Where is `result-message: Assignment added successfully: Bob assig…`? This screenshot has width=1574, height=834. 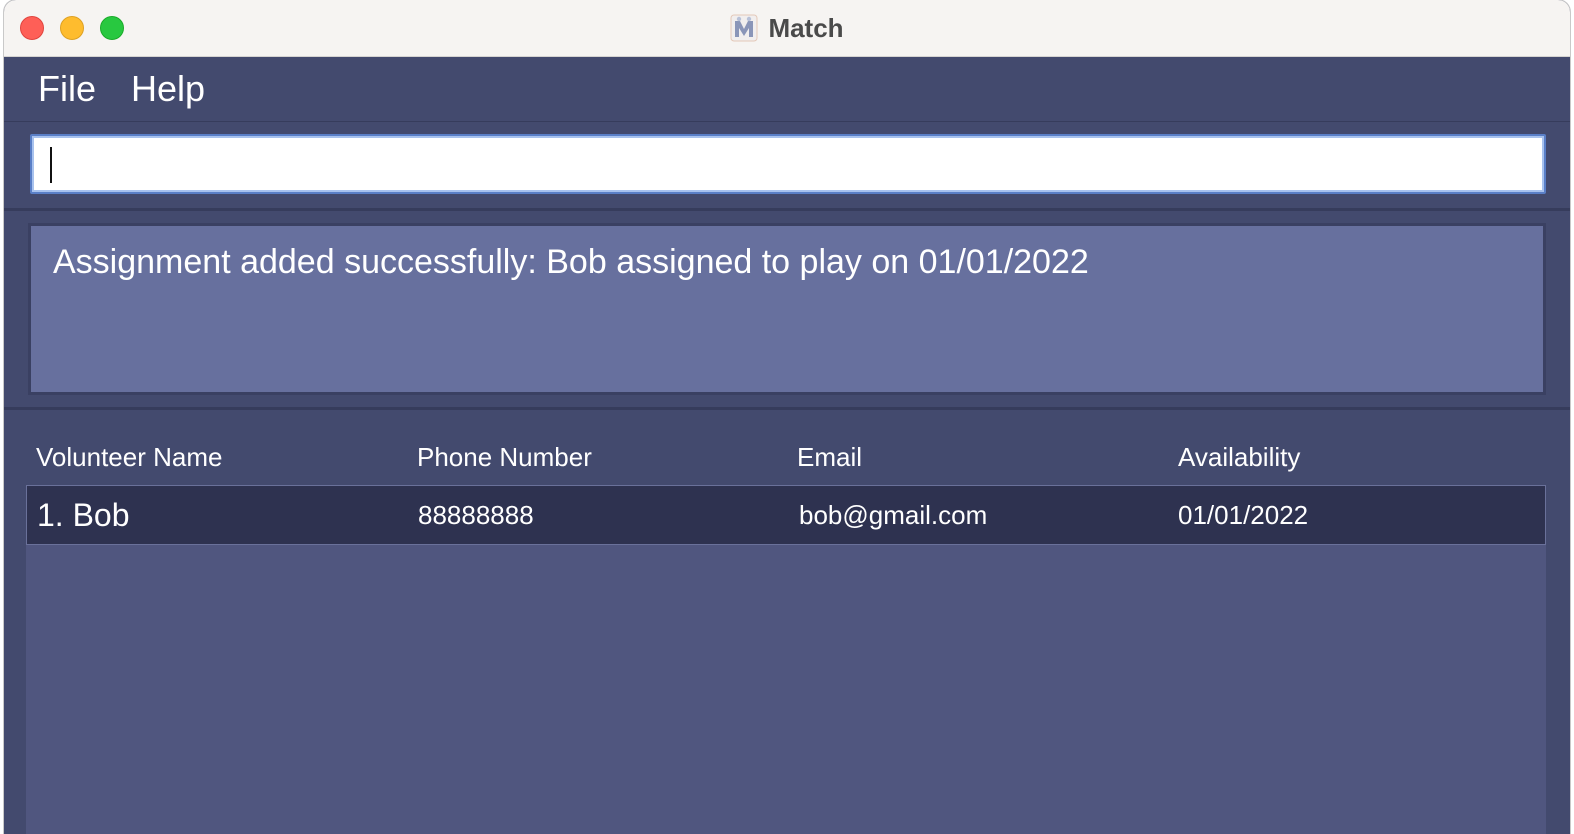 result-message: Assignment added successfully: Bob assig… is located at coordinates (571, 262).